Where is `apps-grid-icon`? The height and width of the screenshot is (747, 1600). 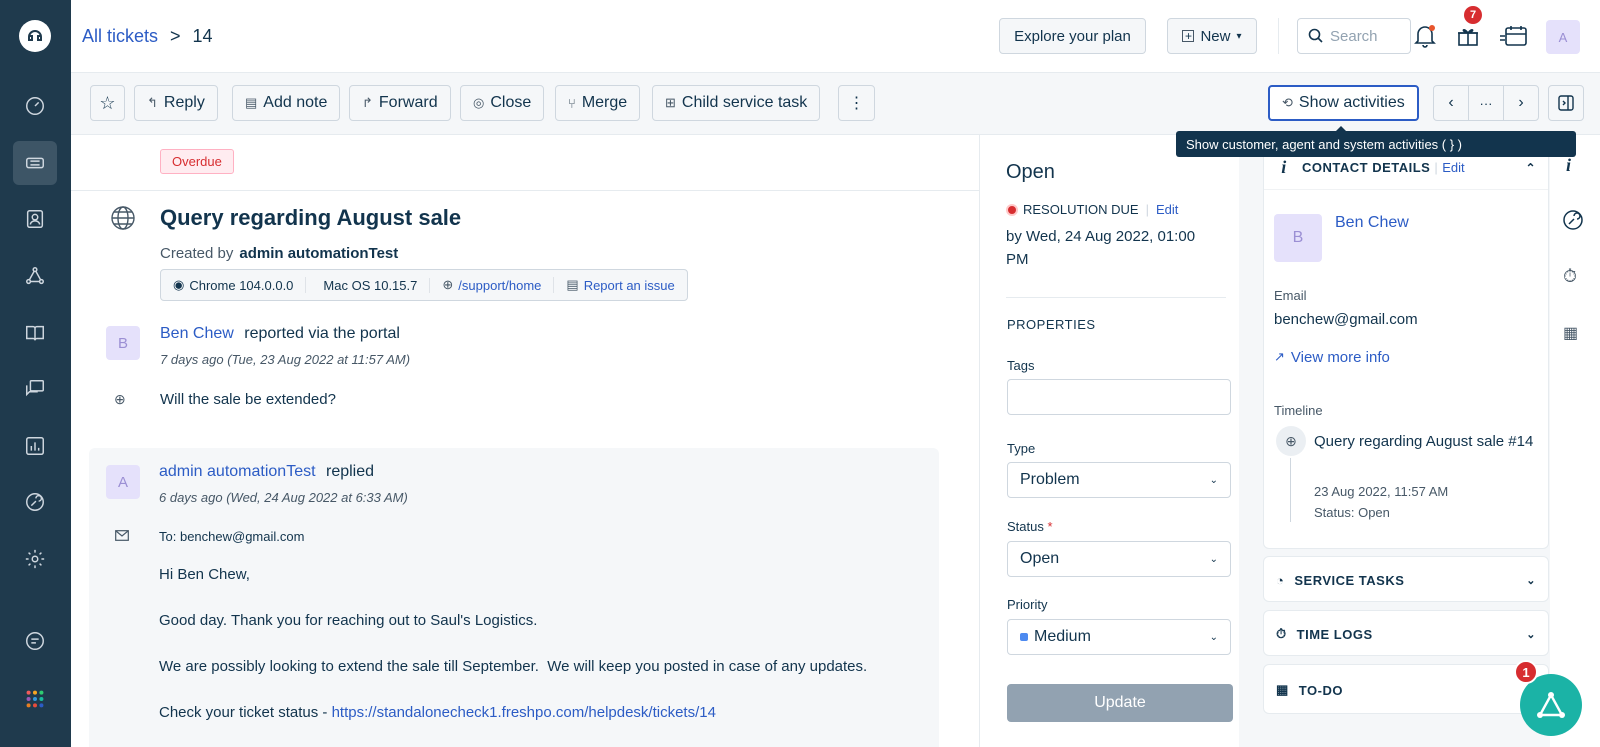
apps-grid-icon is located at coordinates (35, 699).